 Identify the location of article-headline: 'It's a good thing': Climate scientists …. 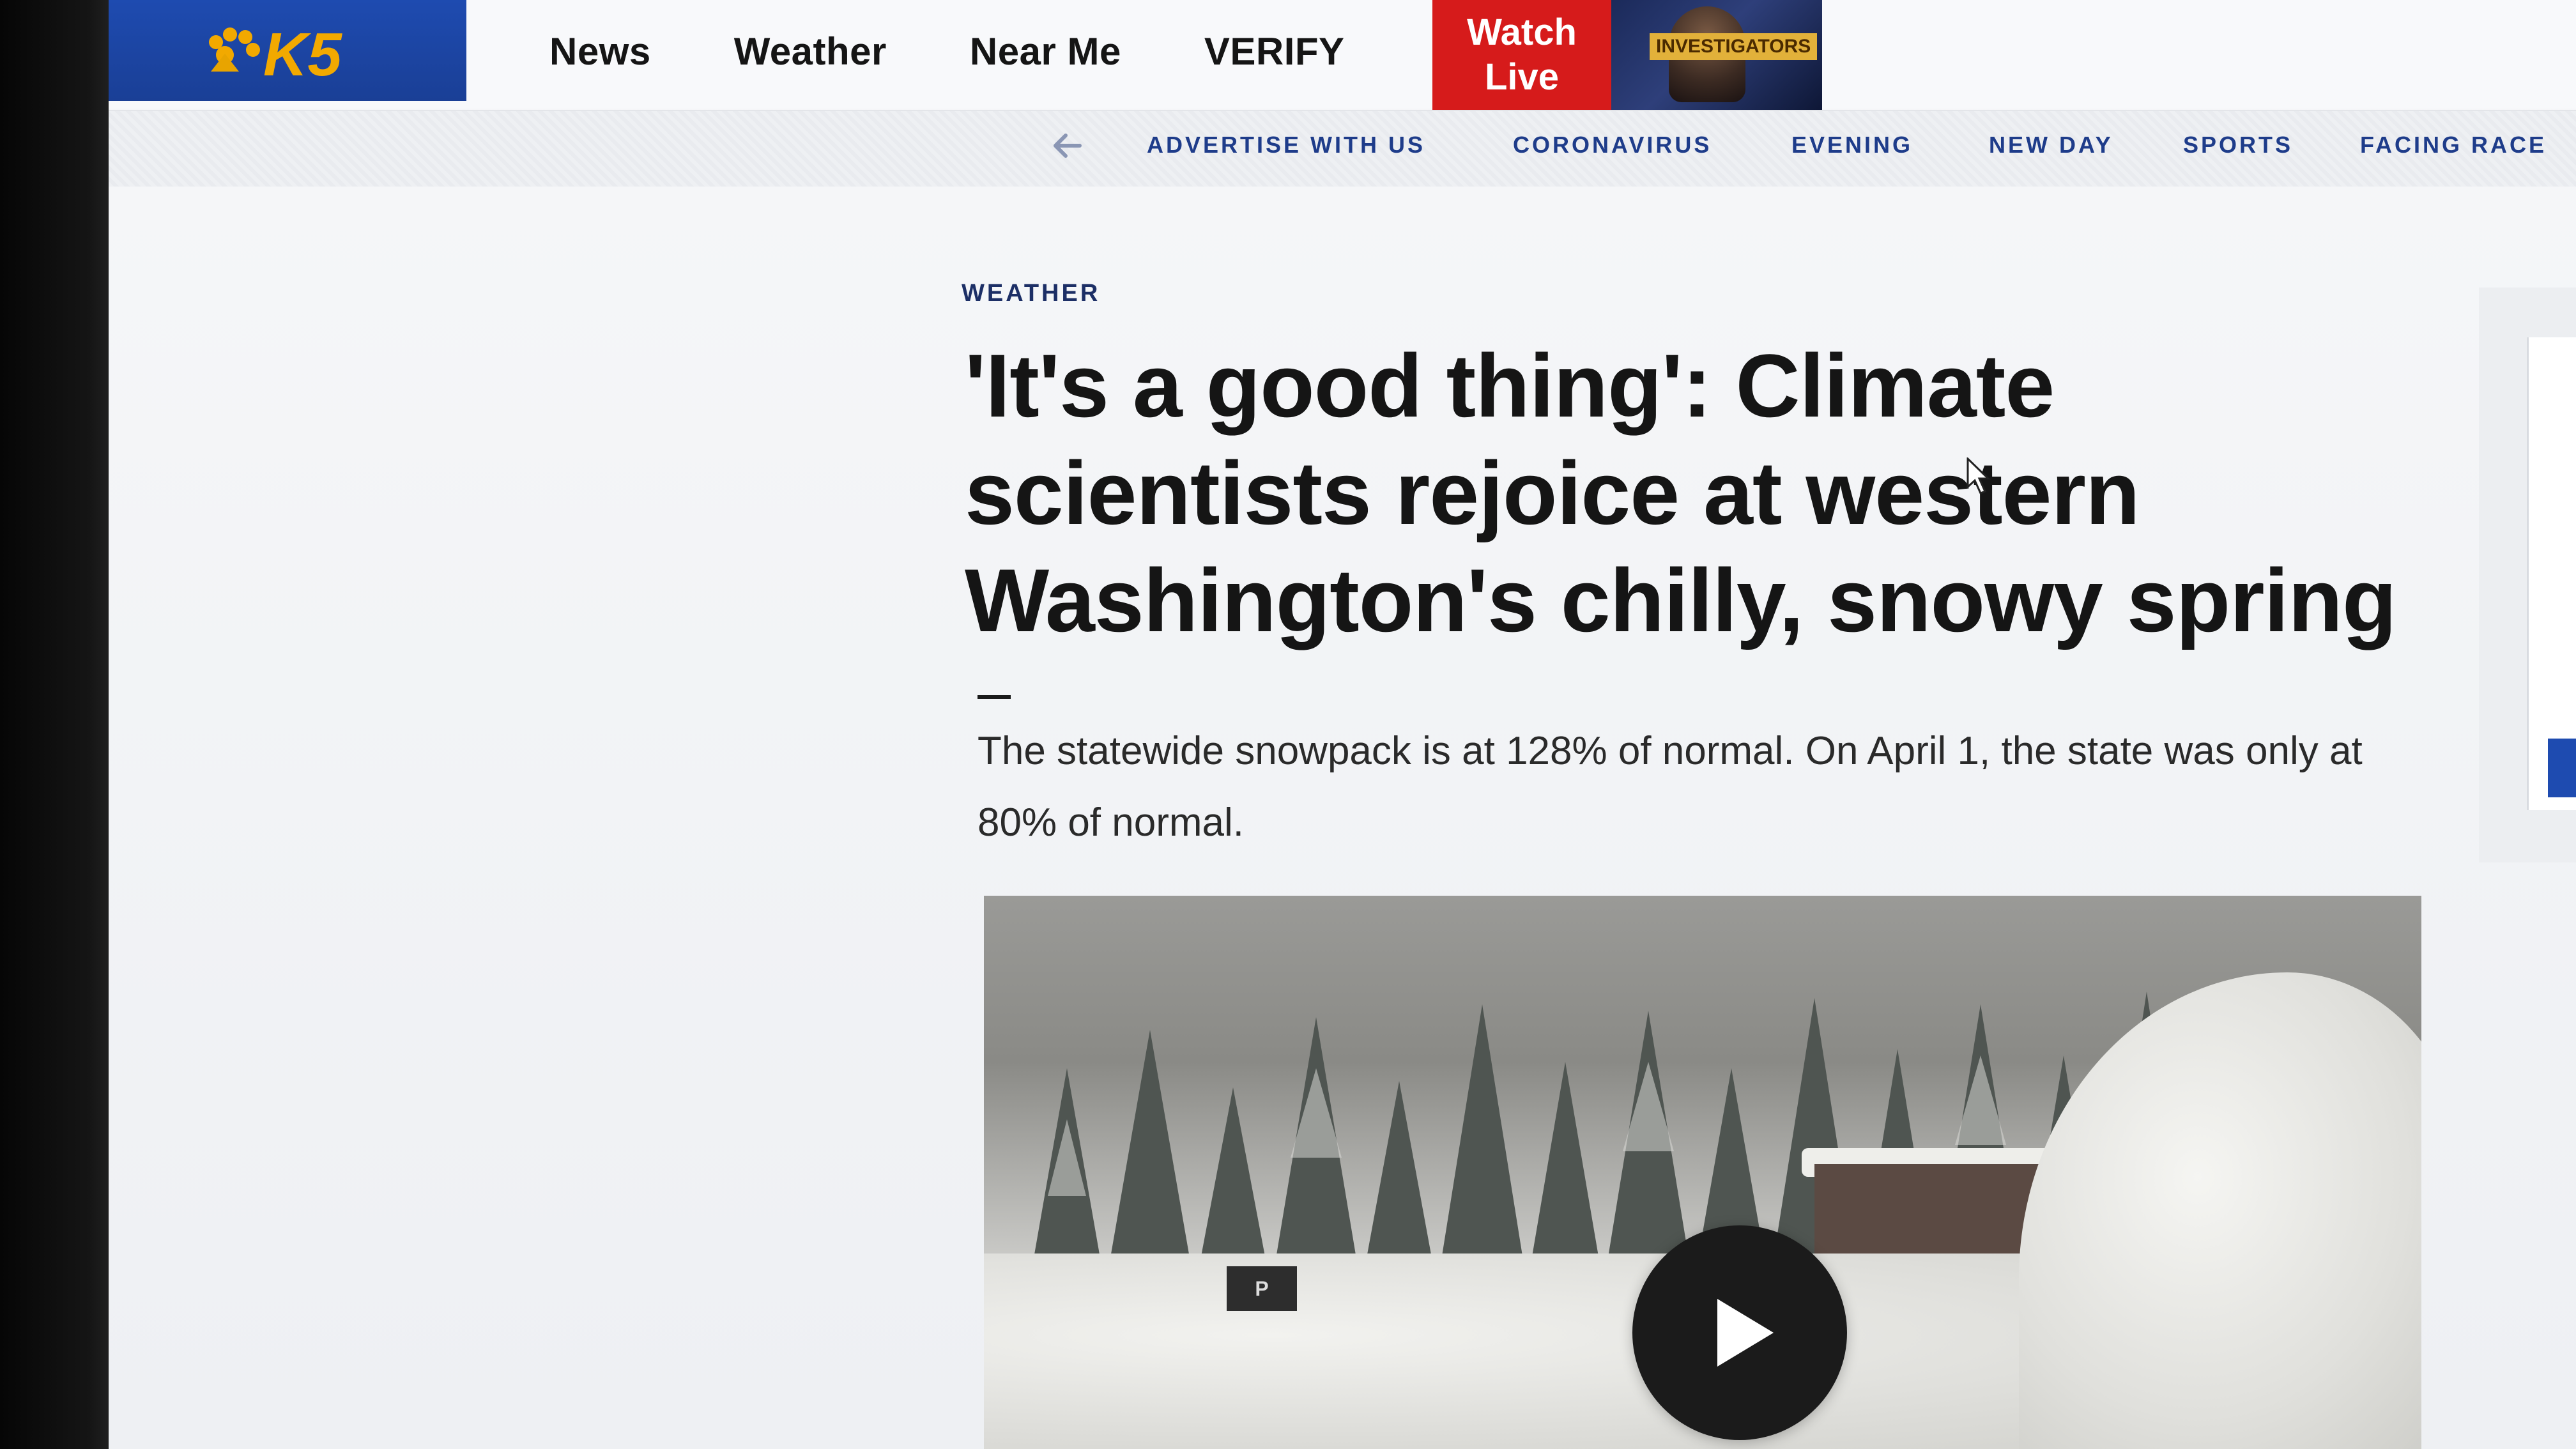
(1681, 492).